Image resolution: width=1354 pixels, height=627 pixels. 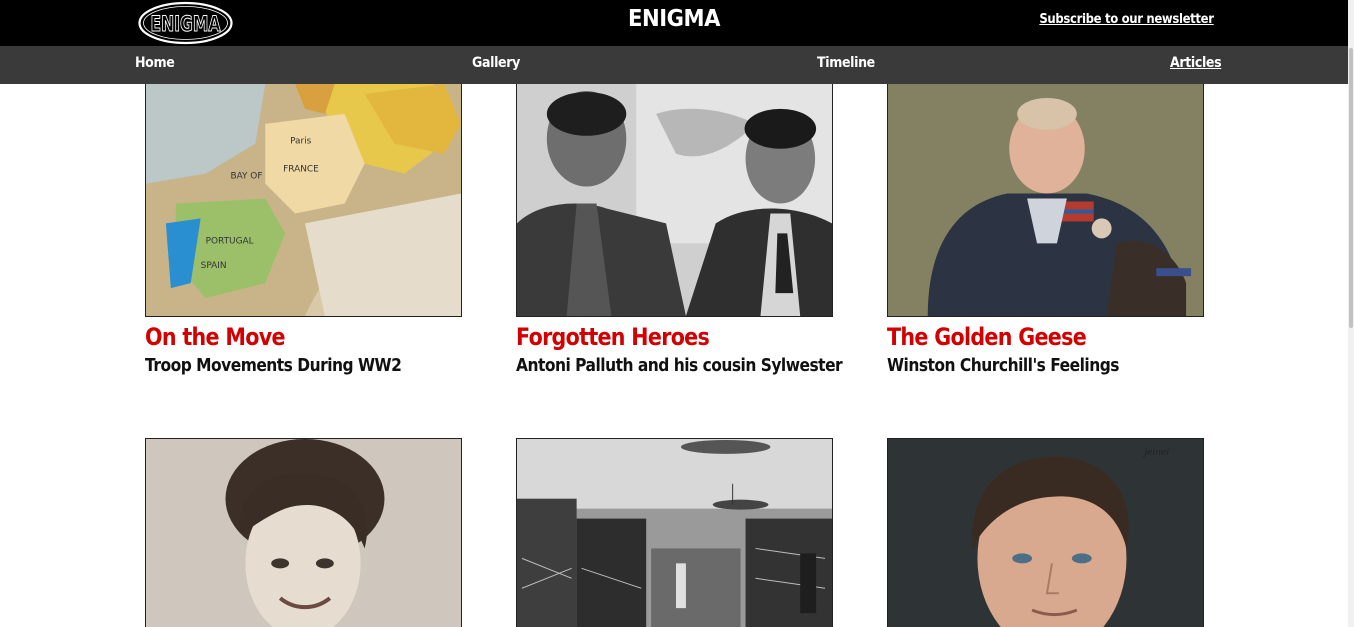 What do you see at coordinates (679, 365) in the screenshot?
I see `article-subtitle: Antoni Palluth and his cousin Sylwester` at bounding box center [679, 365].